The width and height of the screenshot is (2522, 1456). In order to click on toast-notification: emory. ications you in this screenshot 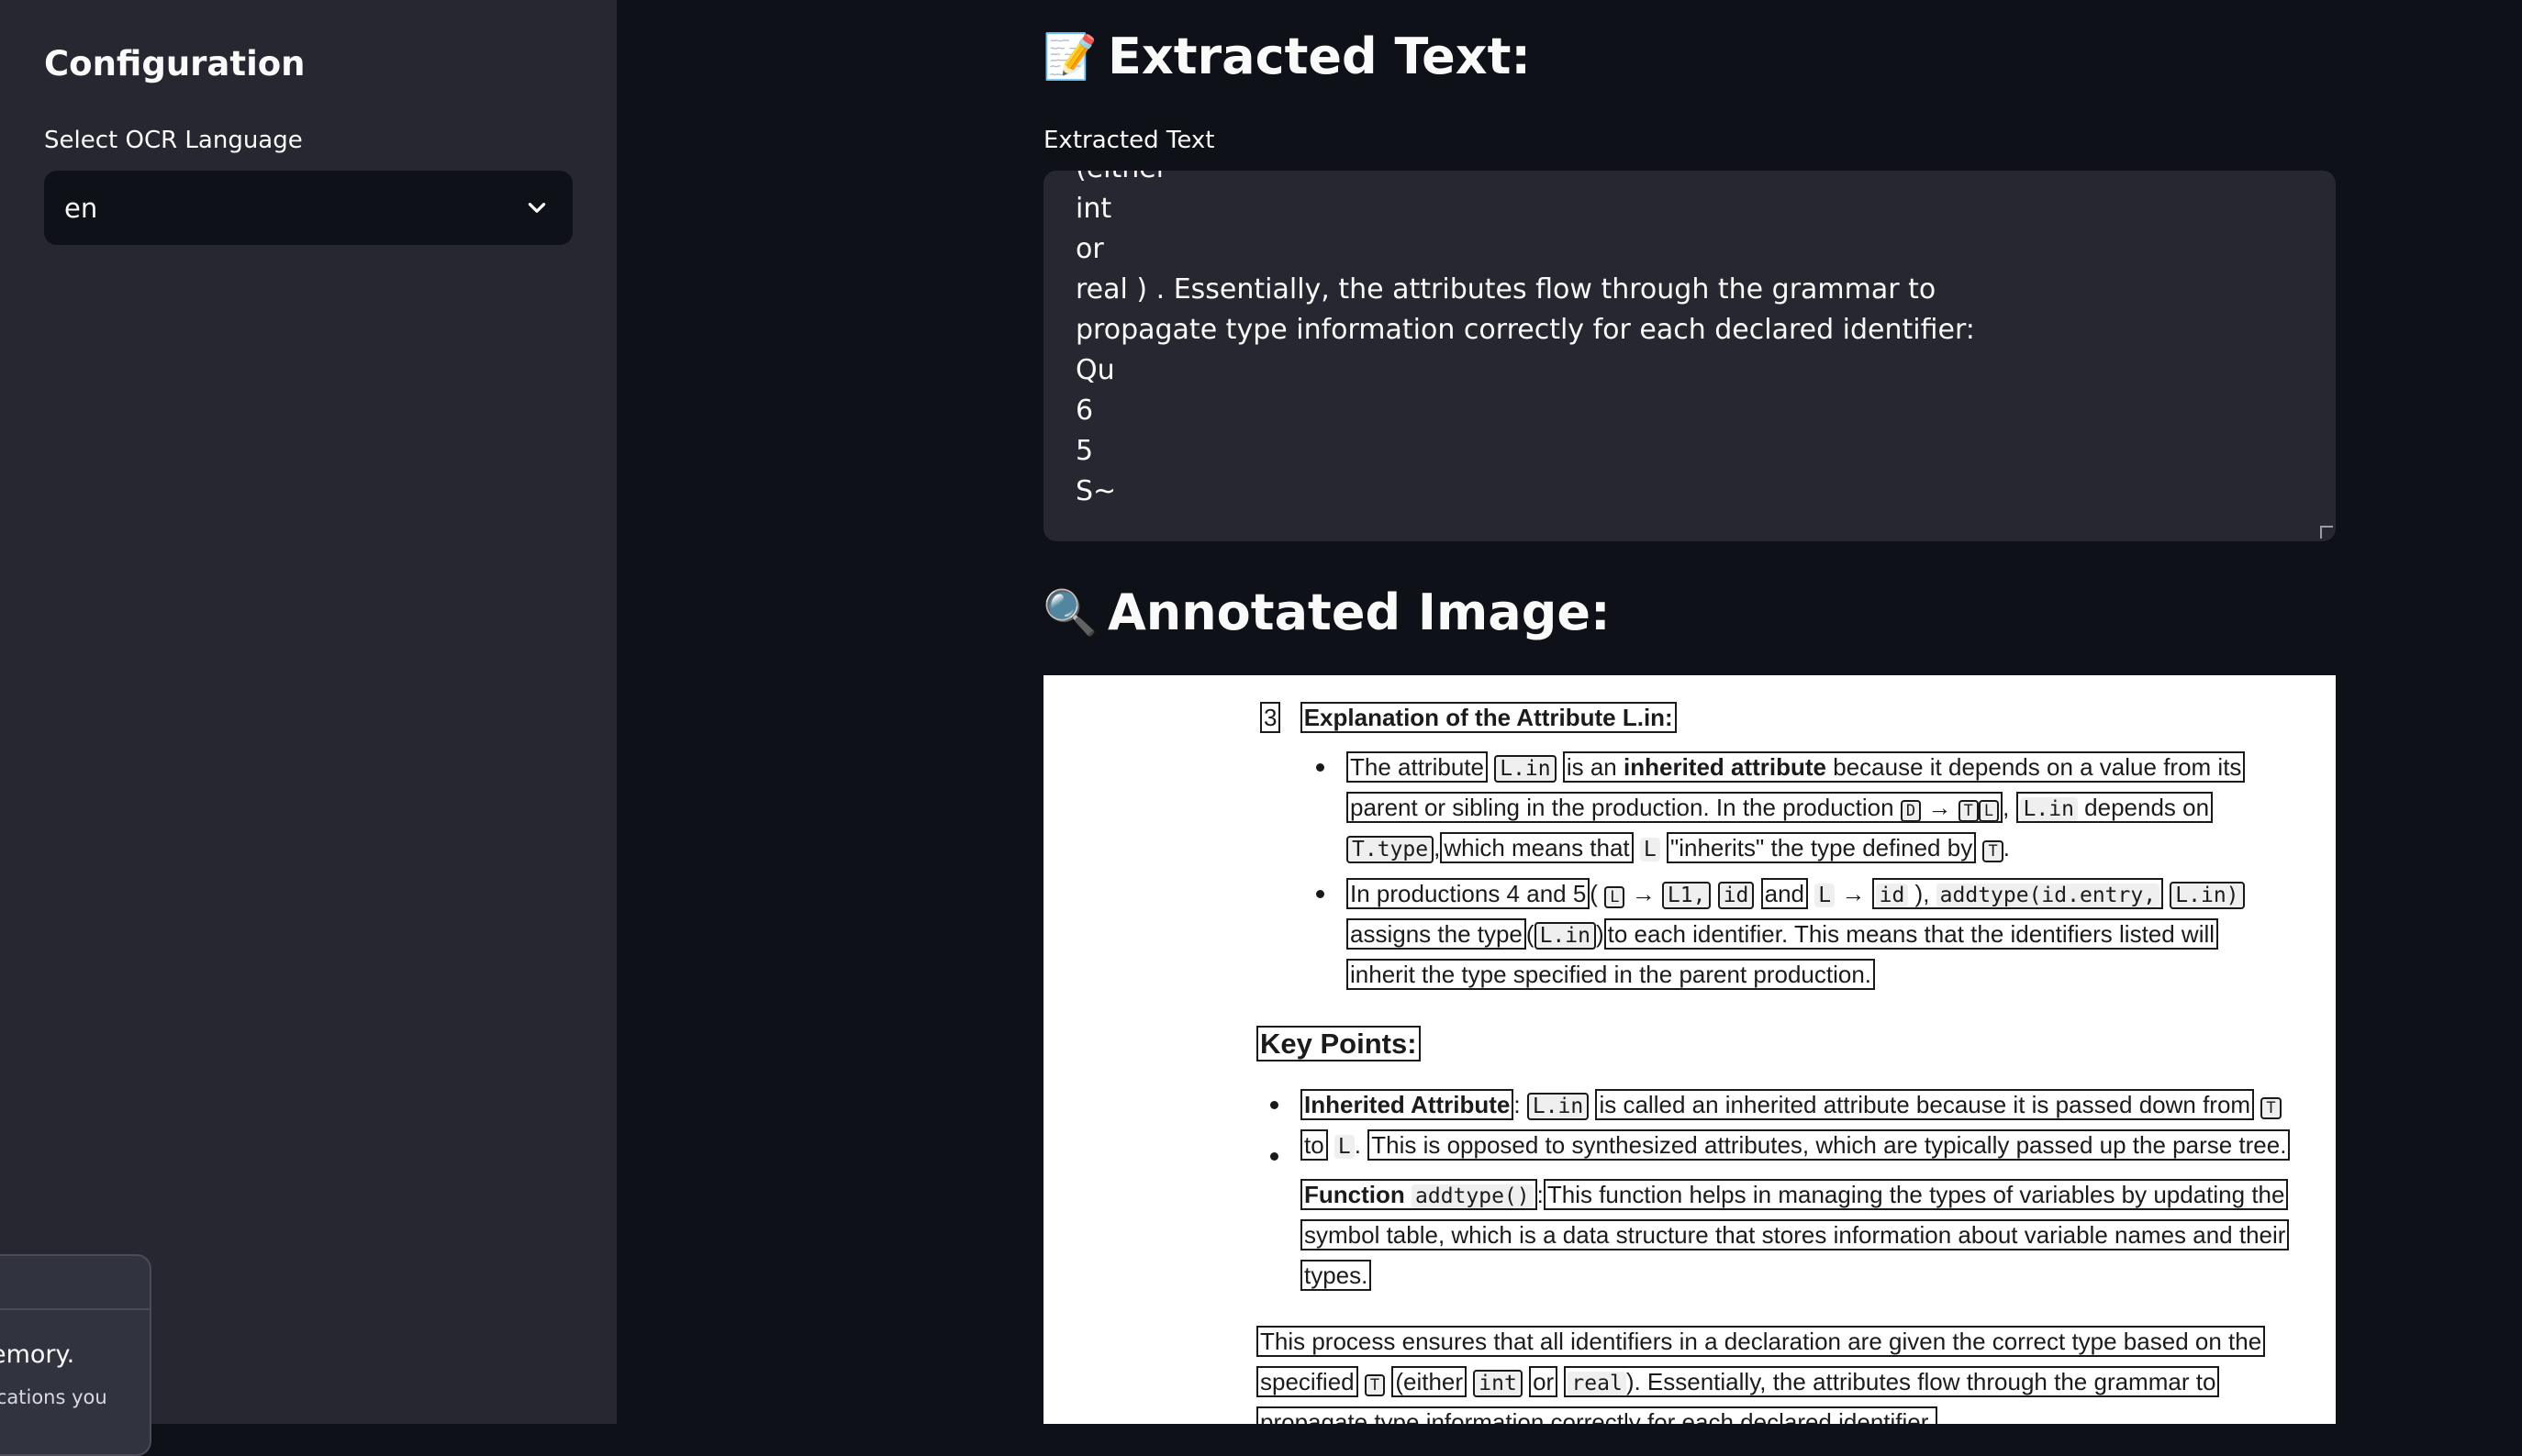, I will do `click(75, 1355)`.